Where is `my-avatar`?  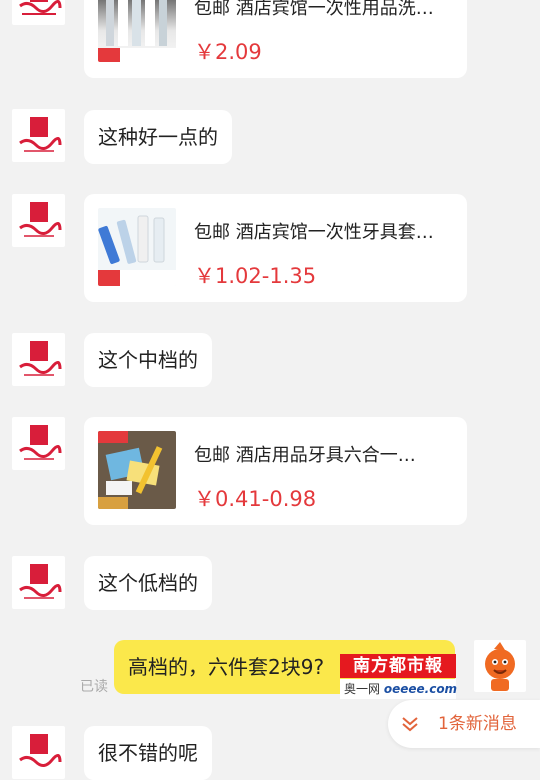 my-avatar is located at coordinates (500, 666).